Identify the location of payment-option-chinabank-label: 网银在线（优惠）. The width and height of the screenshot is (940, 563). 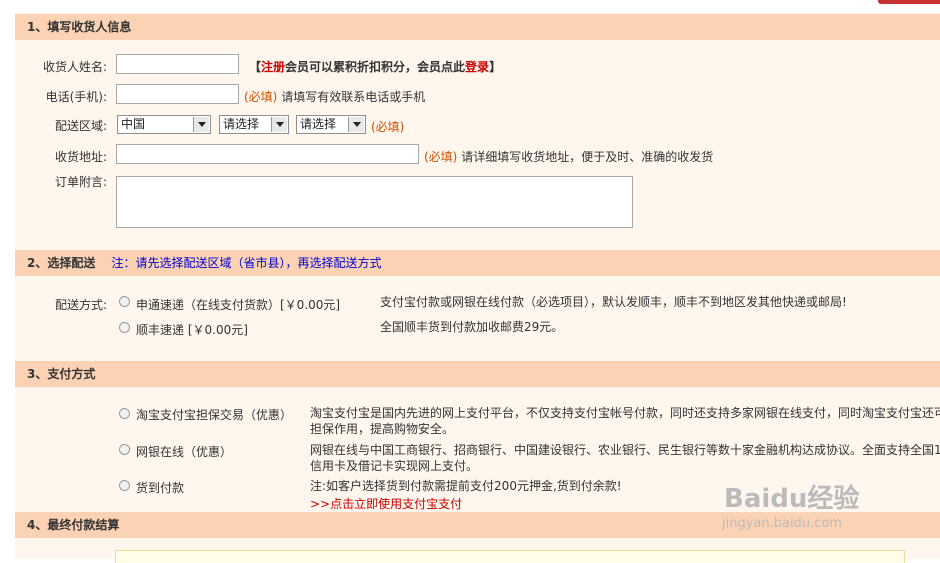
(184, 452).